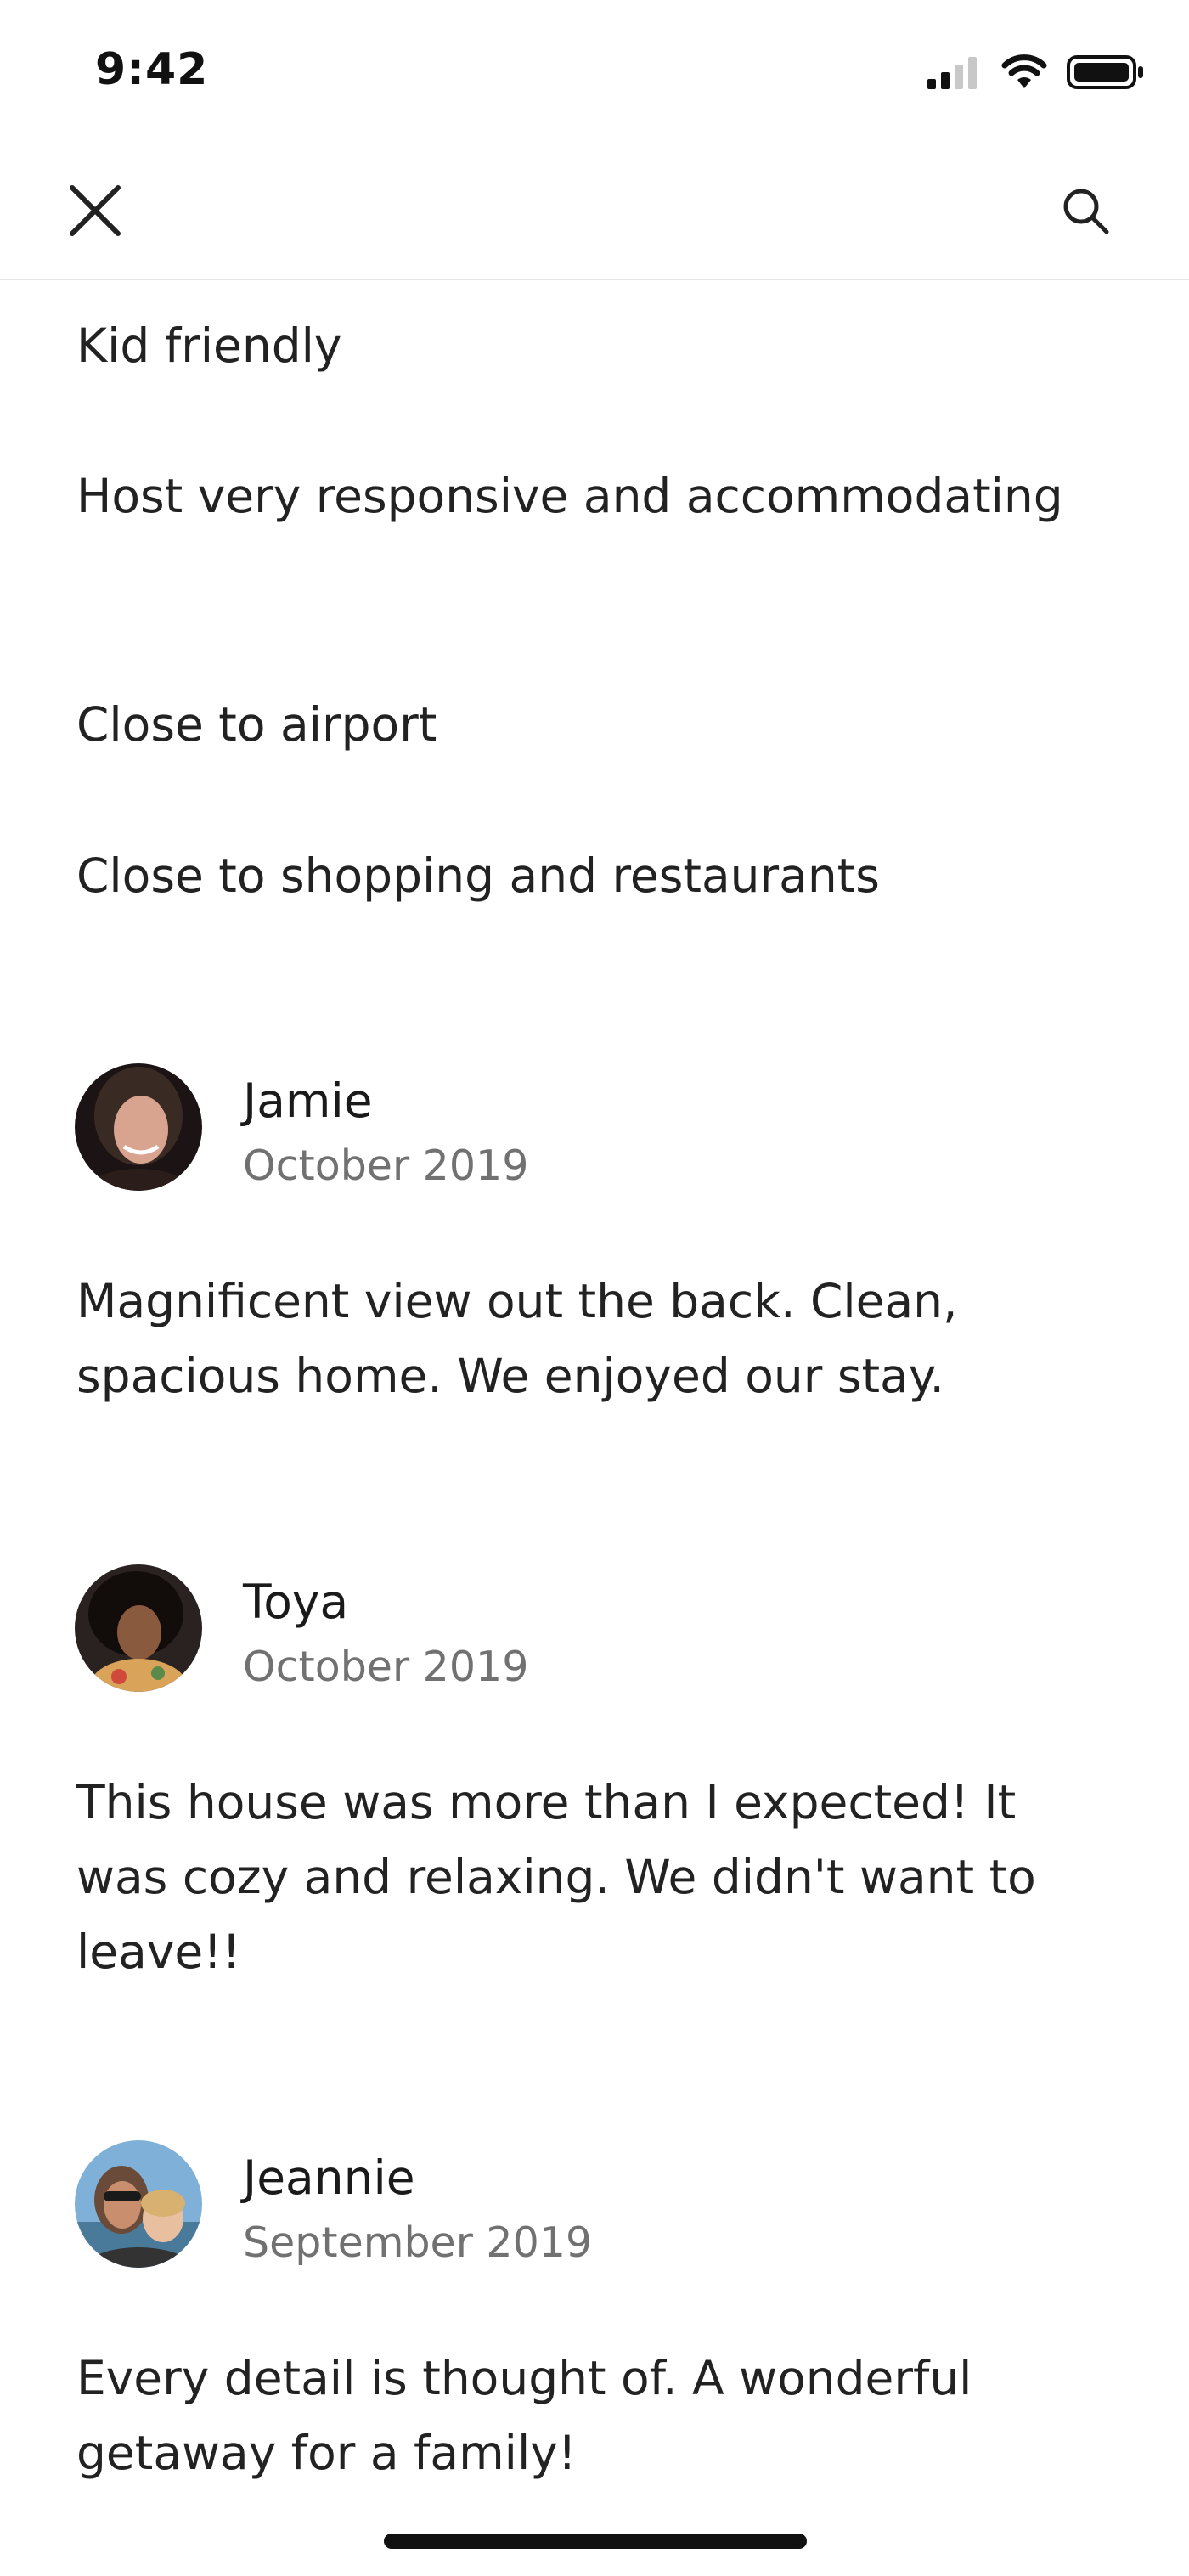 This screenshot has width=1189, height=2576. I want to click on highlight-item: Host very responsive and accommodating, so click(569, 496).